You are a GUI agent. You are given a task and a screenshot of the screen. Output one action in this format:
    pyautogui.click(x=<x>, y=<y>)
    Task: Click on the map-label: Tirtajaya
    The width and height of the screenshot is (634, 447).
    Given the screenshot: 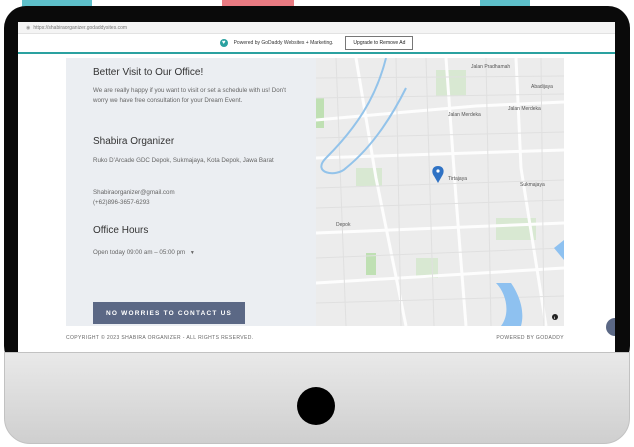 What is the action you would take?
    pyautogui.click(x=457, y=179)
    